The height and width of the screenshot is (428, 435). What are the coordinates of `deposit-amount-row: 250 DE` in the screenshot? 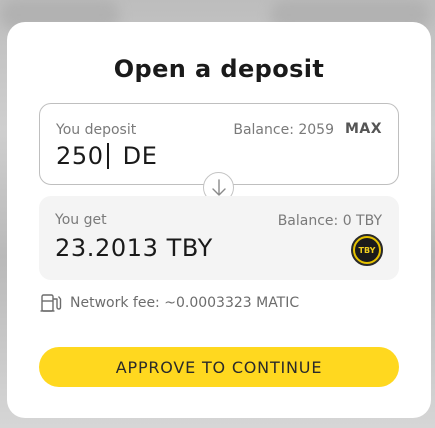 It's located at (106, 156).